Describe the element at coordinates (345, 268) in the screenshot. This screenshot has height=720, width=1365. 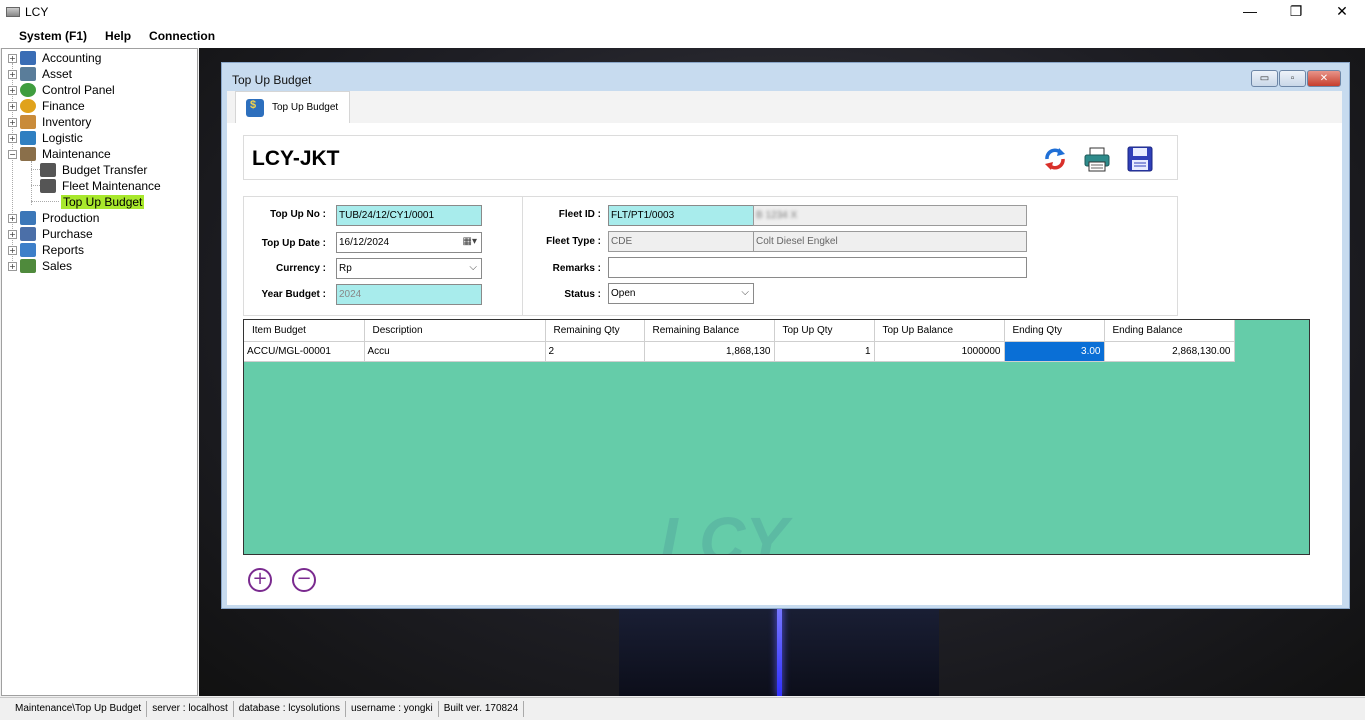
I see `currency-value: Rp` at that location.